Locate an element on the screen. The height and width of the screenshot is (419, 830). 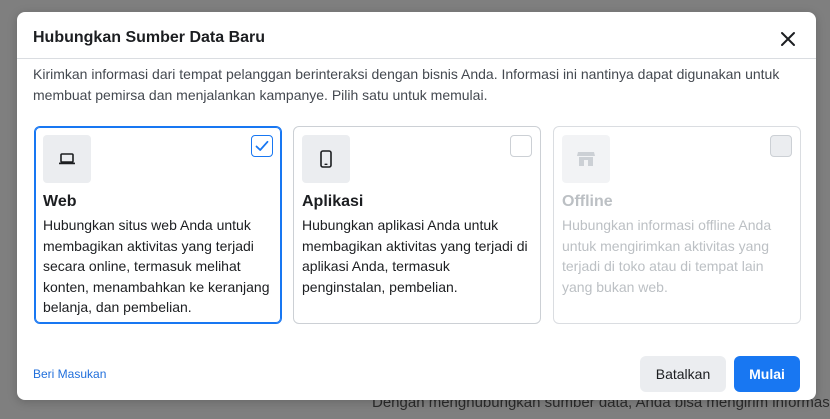
laptop-icon is located at coordinates (67, 159).